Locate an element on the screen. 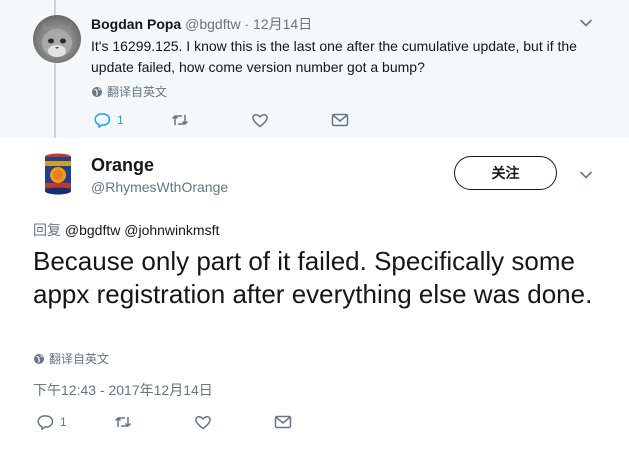 The height and width of the screenshot is (450, 629). author-handle: @bgdftw is located at coordinates (212, 24).